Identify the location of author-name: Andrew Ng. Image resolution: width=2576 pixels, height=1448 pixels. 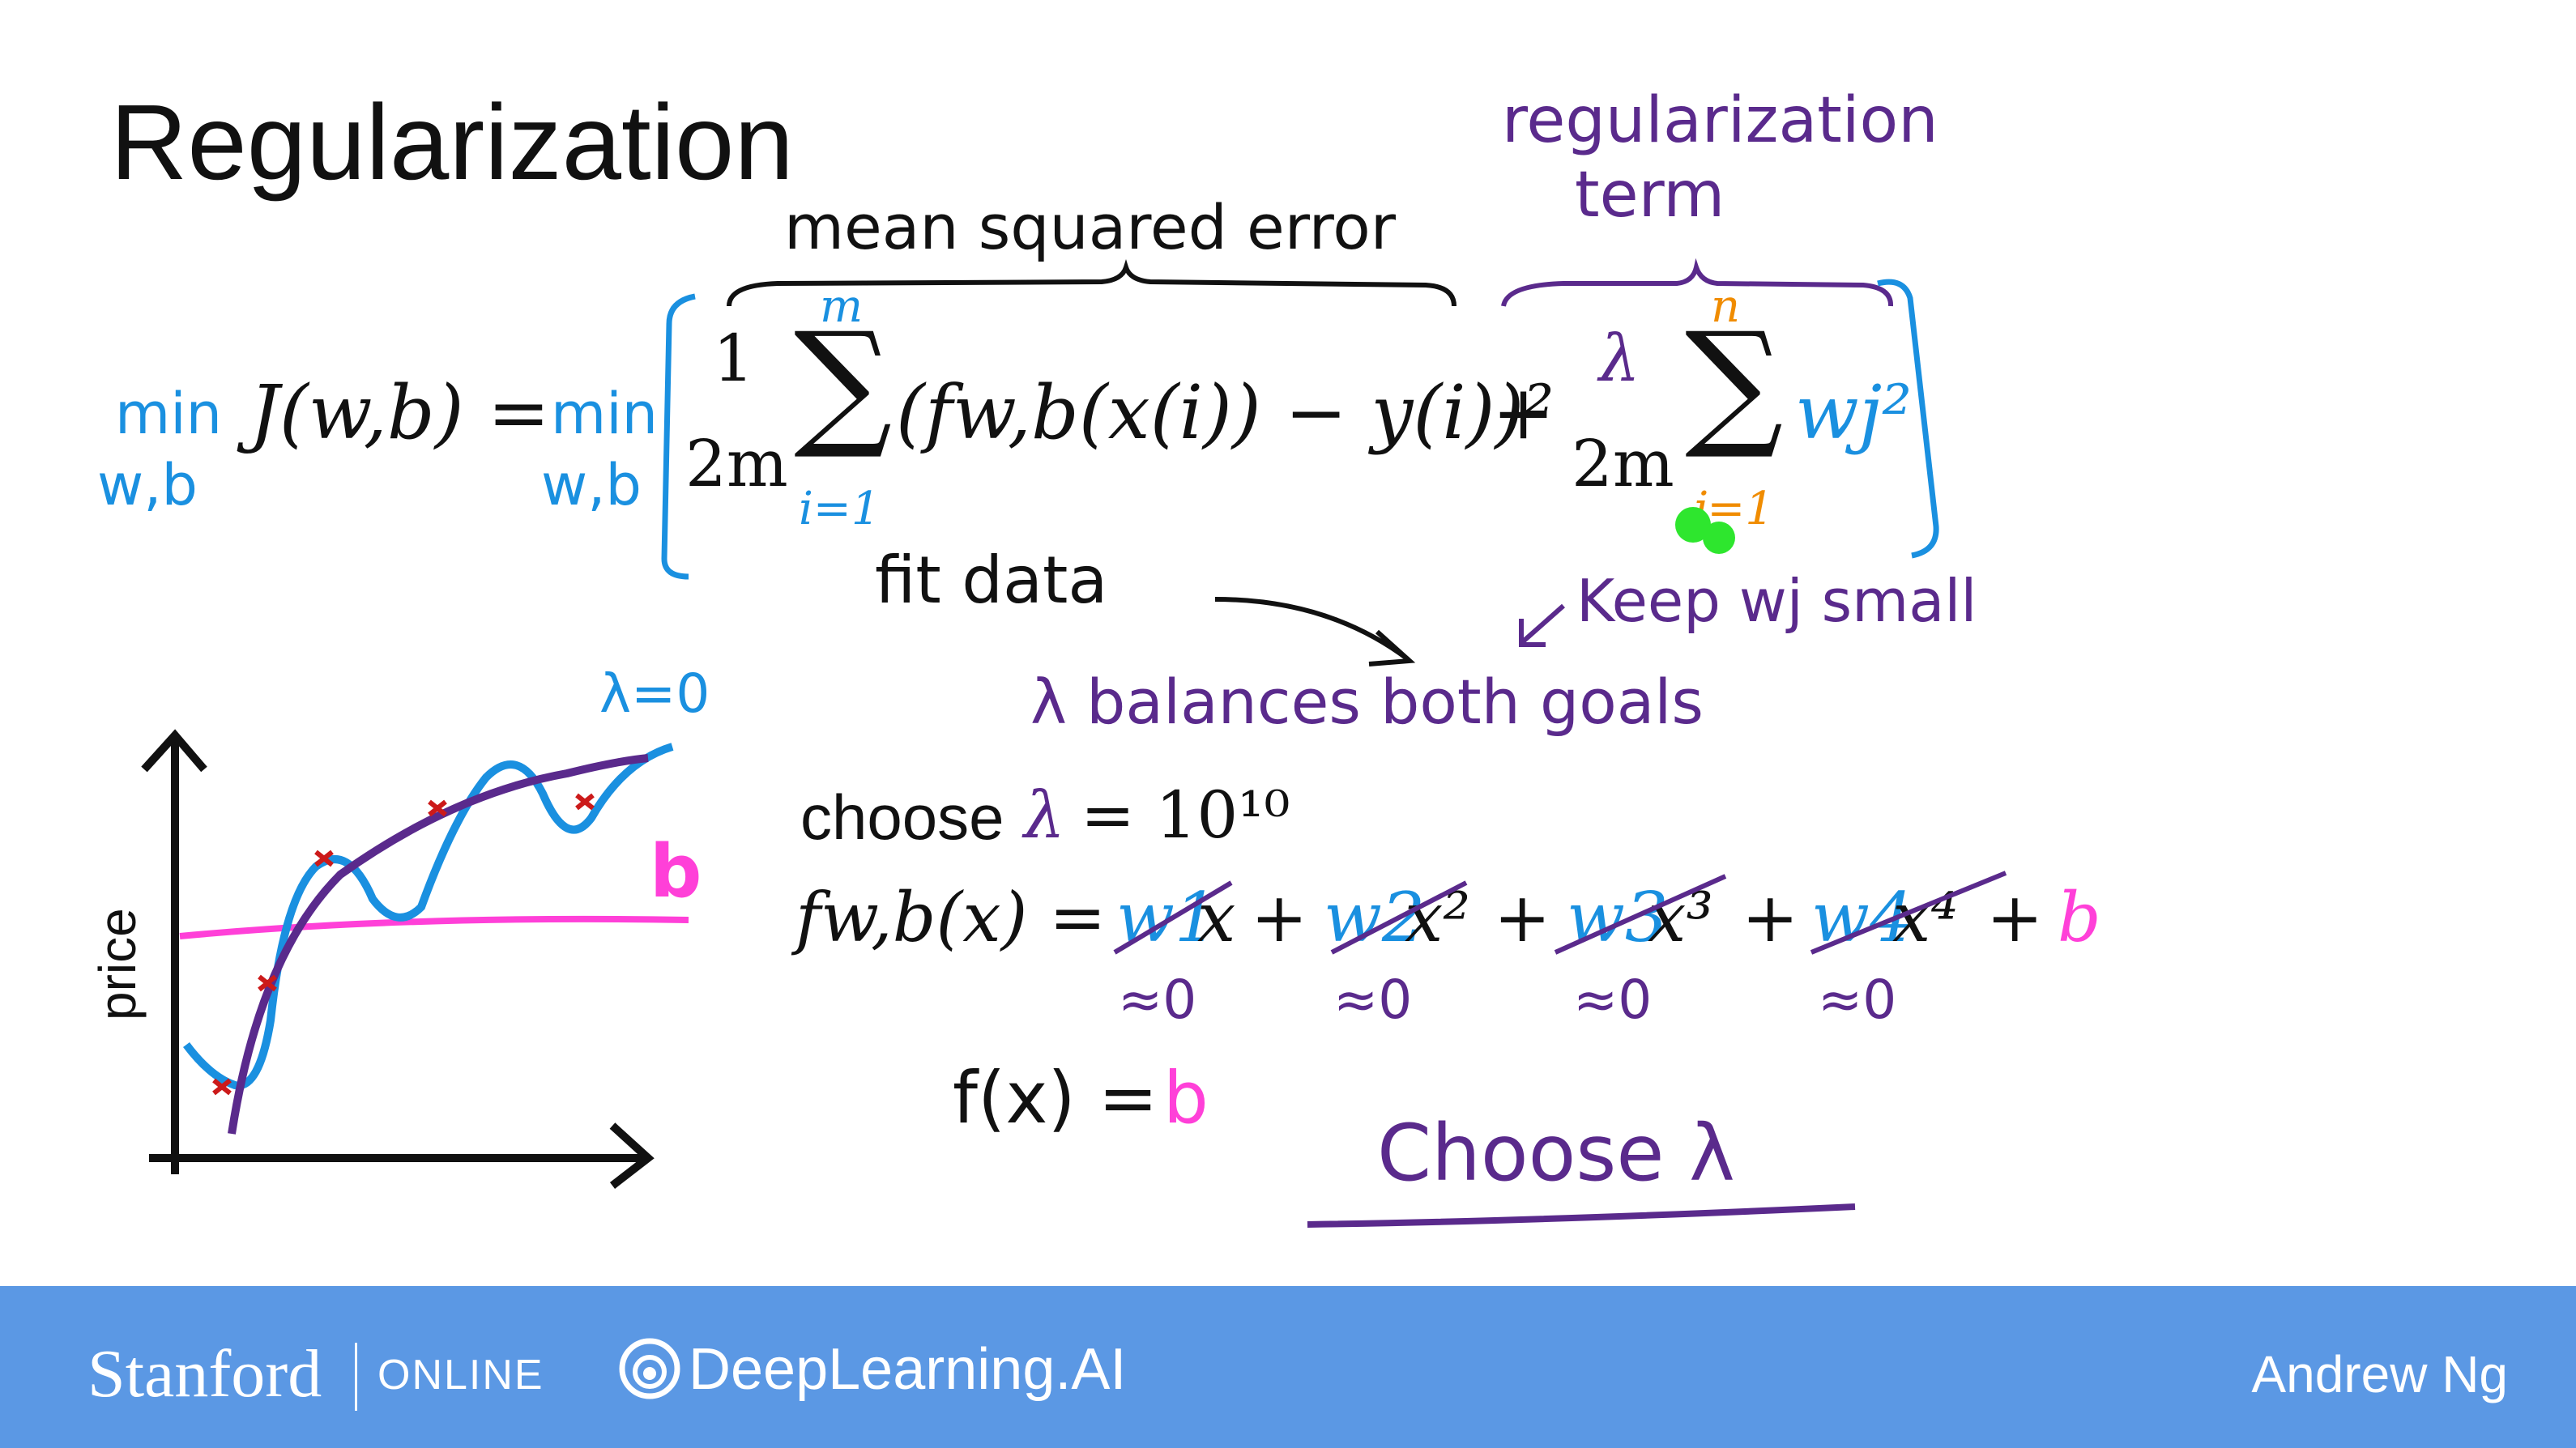
(2379, 1374).